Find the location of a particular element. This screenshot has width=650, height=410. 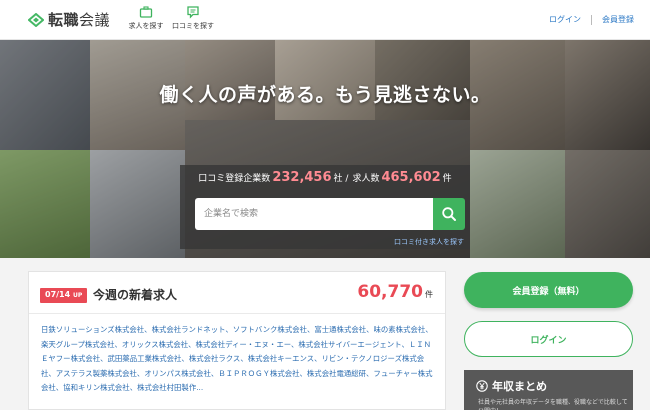

new-jobs-count: 60,770 件 is located at coordinates (395, 292).